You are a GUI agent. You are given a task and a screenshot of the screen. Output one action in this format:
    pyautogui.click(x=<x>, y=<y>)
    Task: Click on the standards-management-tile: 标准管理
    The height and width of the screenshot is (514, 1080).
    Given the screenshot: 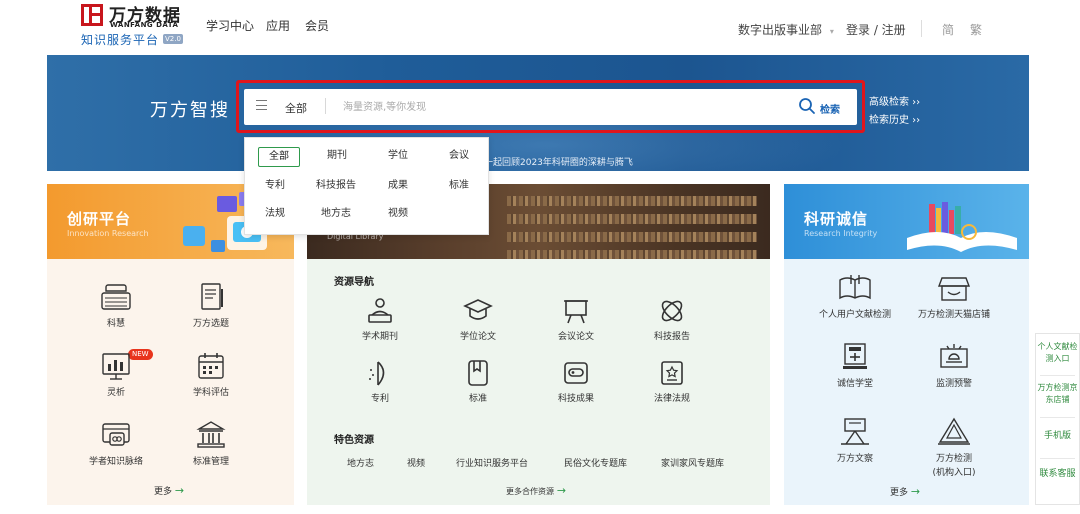 What is the action you would take?
    pyautogui.click(x=211, y=443)
    